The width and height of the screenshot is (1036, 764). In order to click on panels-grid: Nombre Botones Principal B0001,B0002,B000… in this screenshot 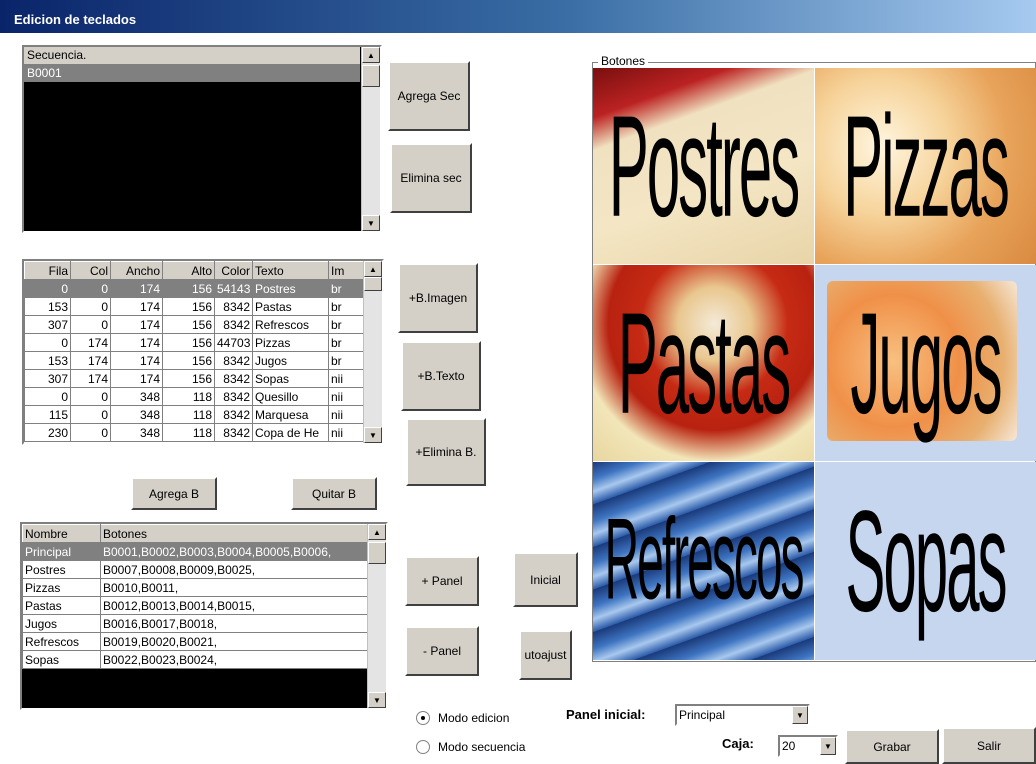, I will do `click(204, 616)`.